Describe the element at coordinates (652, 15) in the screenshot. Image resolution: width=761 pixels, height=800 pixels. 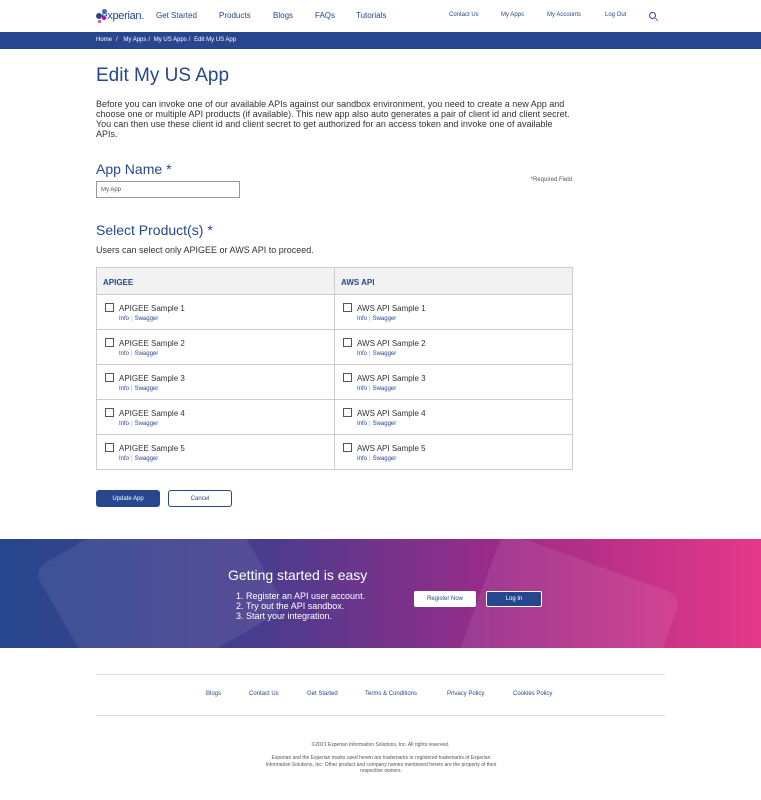
I see `search-icon` at that location.